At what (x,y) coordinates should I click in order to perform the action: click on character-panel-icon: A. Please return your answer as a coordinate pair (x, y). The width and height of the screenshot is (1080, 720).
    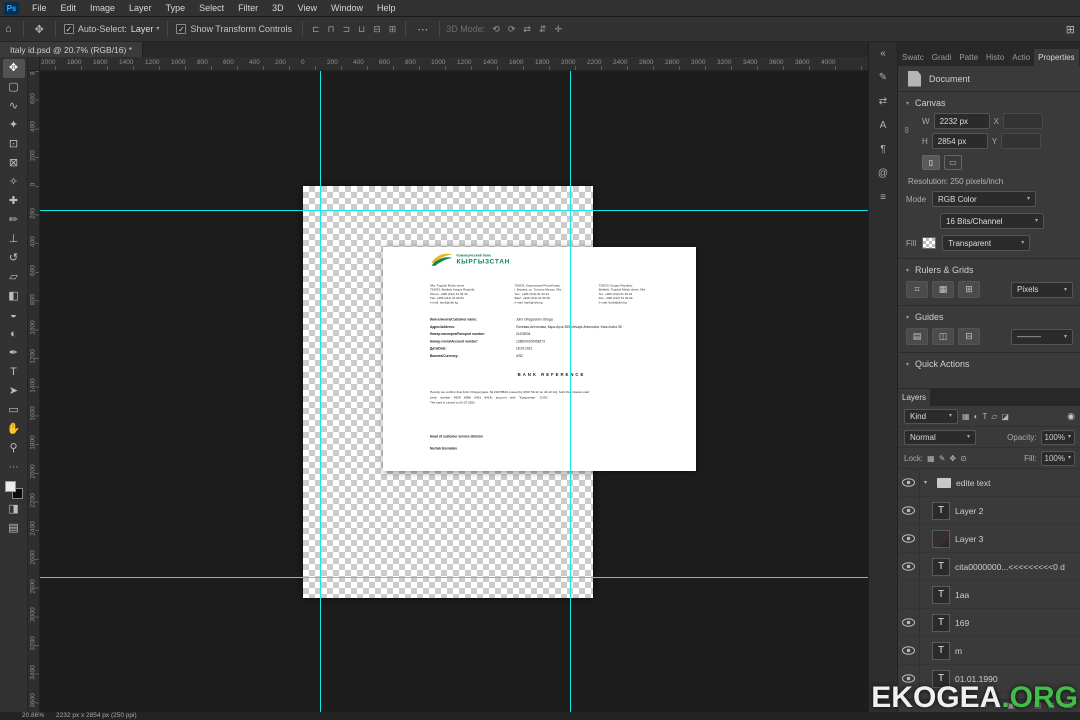
    Looking at the image, I should click on (883, 125).